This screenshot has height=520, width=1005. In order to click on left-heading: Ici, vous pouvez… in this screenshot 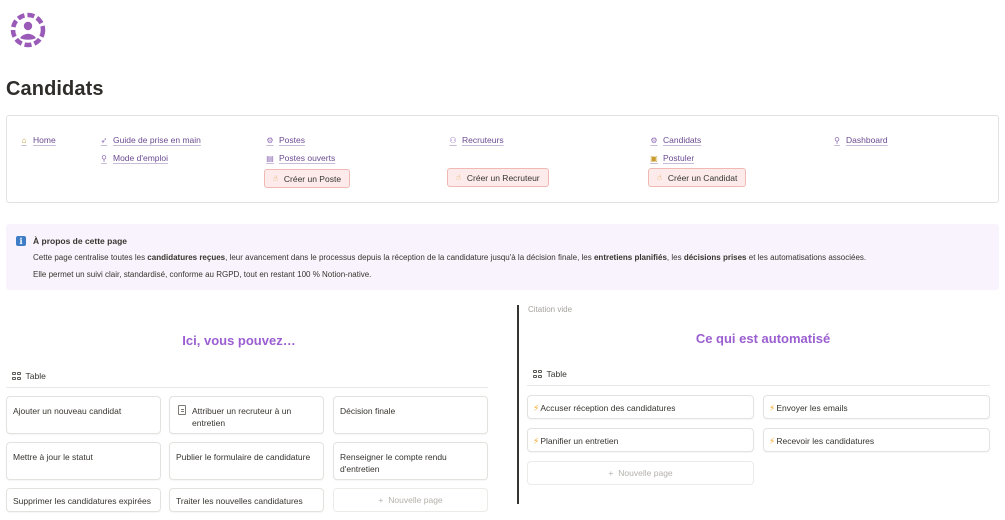, I will do `click(239, 340)`.